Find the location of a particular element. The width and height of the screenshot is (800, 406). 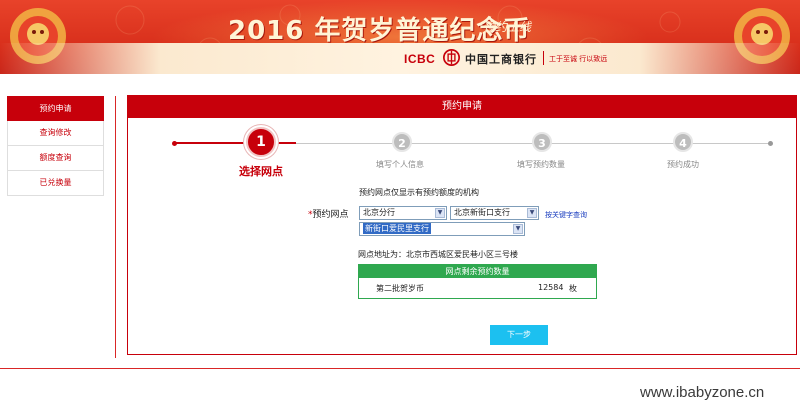

watermark: www.ibabyzone.cn is located at coordinates (702, 392).